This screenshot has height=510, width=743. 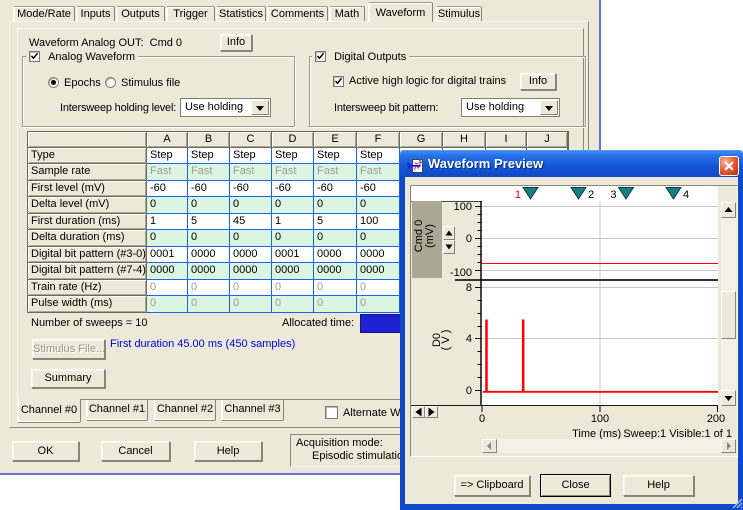 I want to click on svg-text: -100, so click(x=461, y=273).